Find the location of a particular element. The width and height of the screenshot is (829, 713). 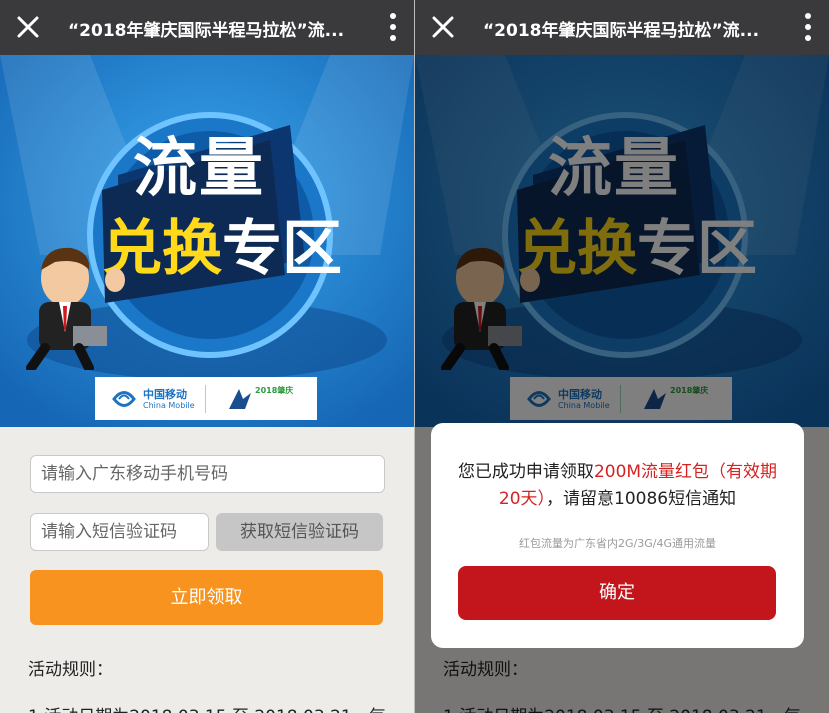

marathon-logo-icon is located at coordinates (240, 399).